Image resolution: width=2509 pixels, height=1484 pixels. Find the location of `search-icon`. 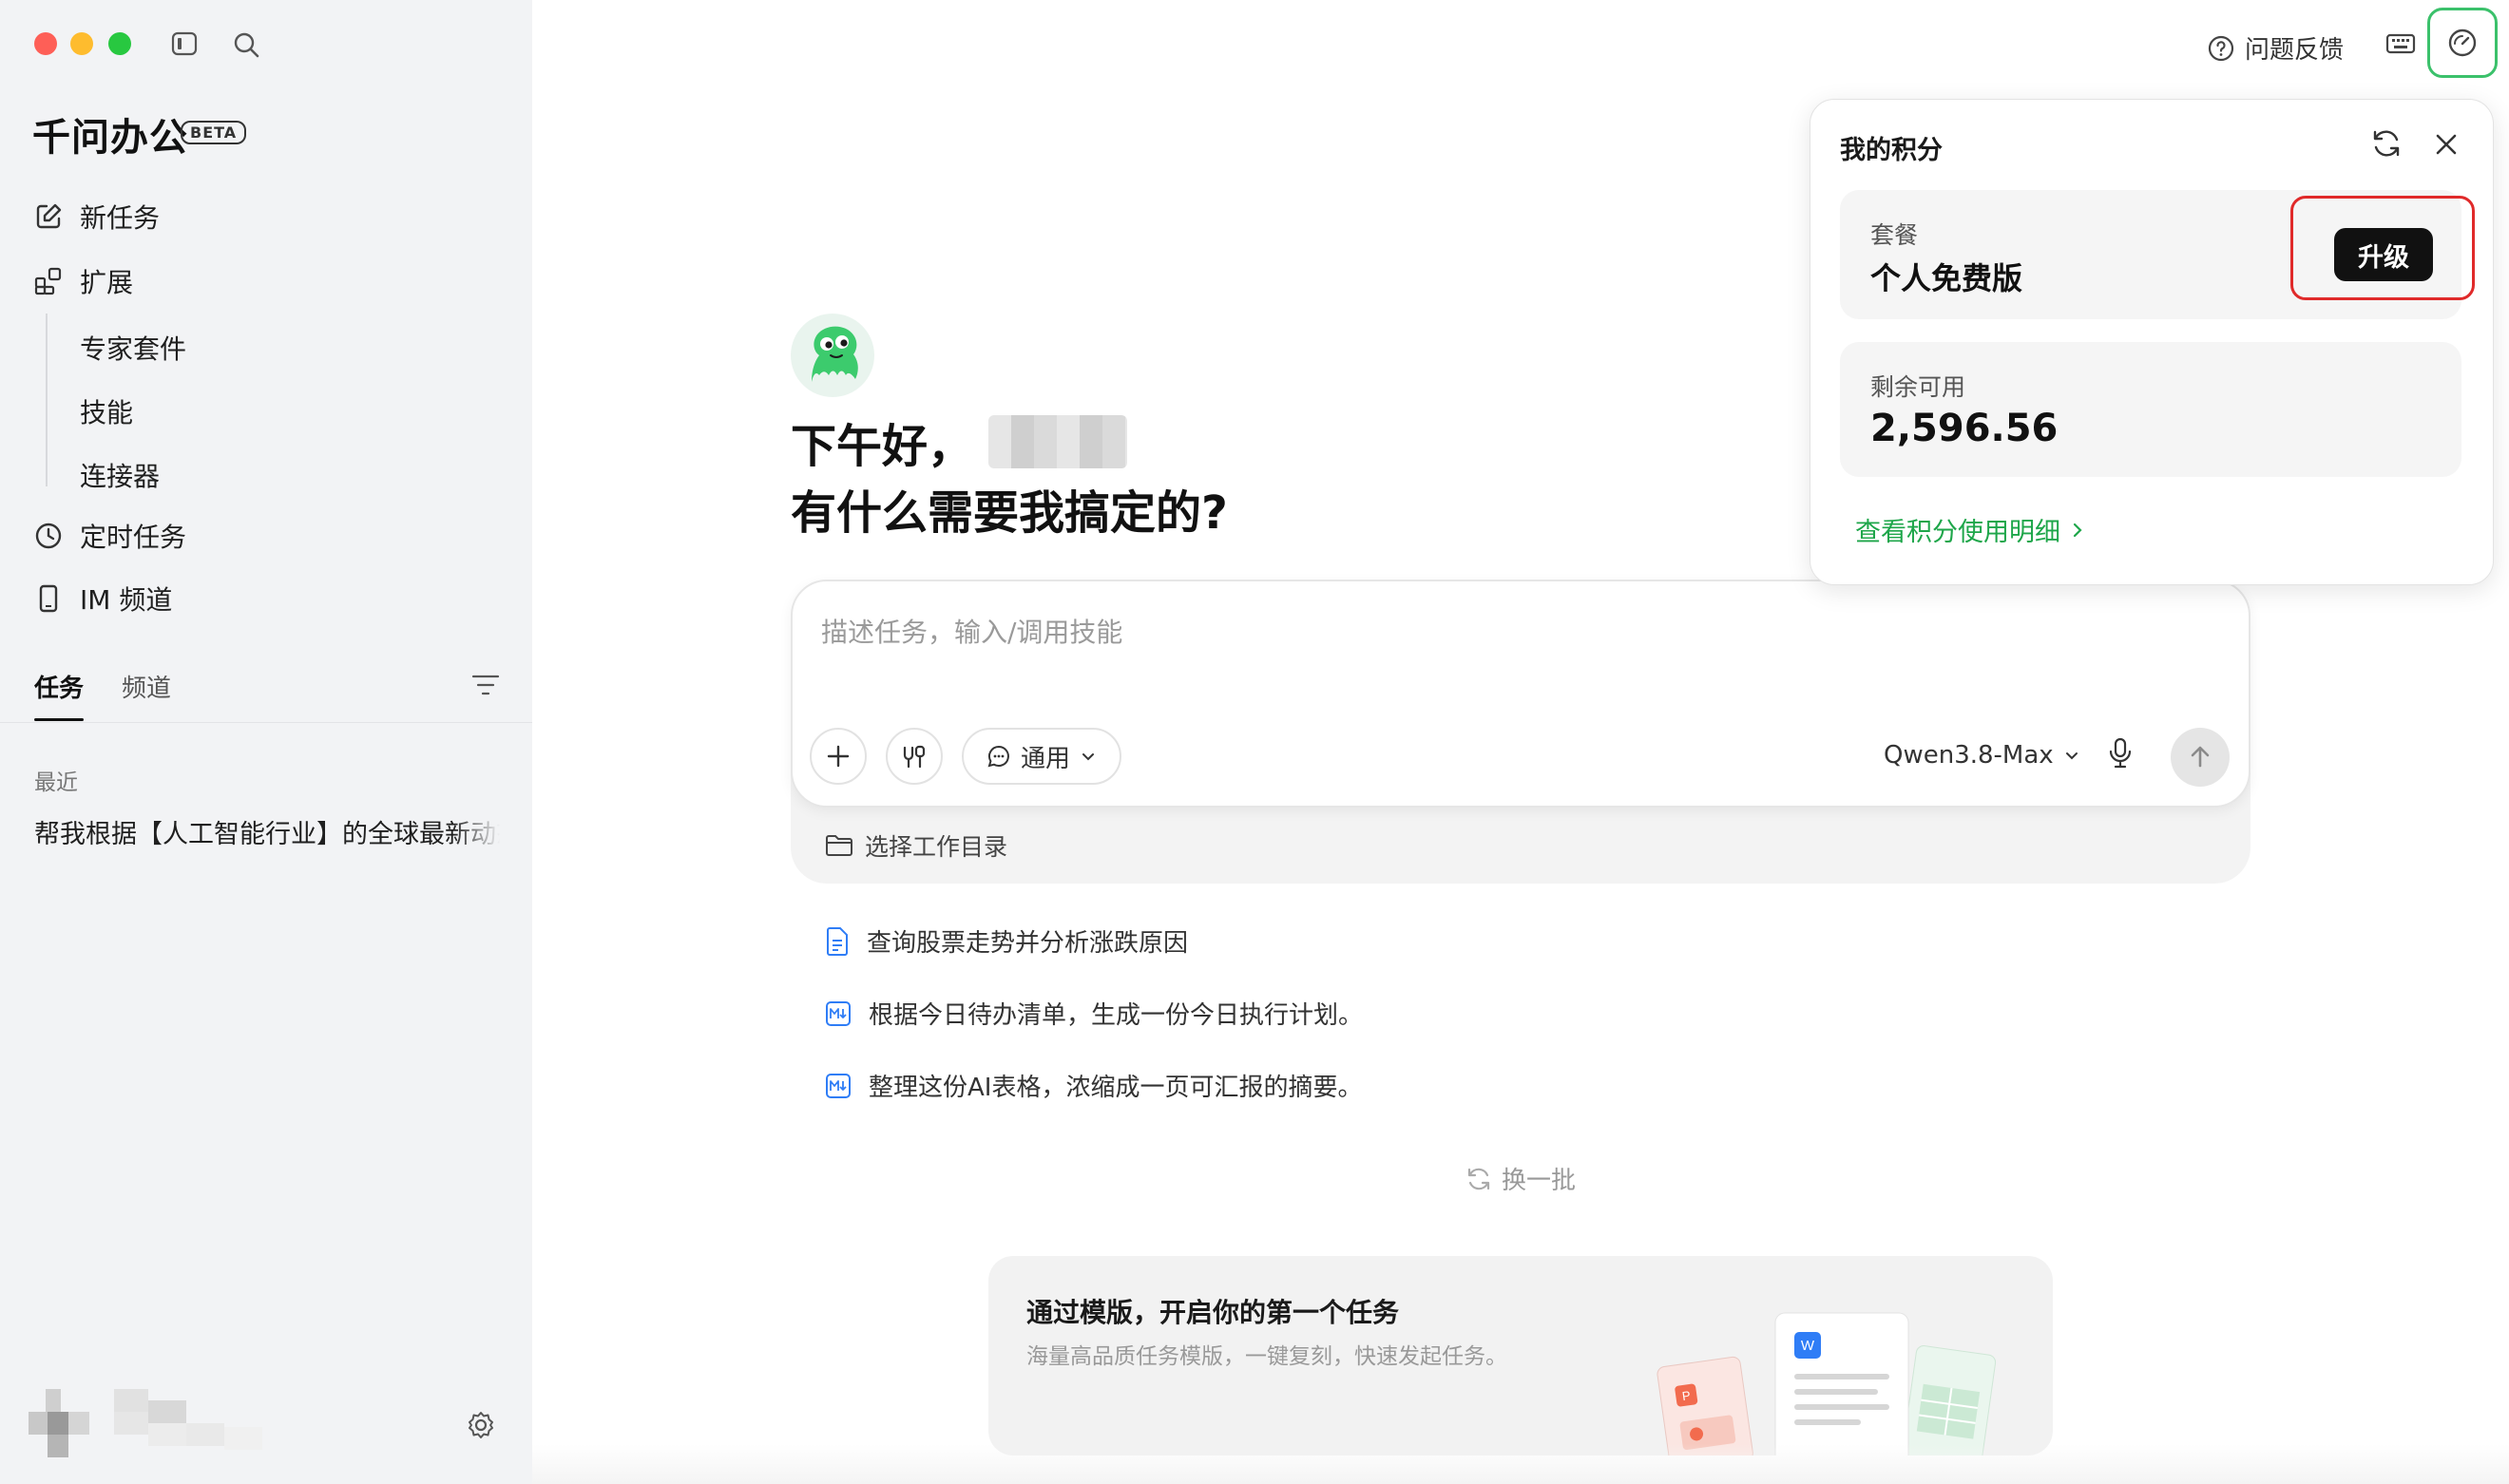

search-icon is located at coordinates (246, 44).